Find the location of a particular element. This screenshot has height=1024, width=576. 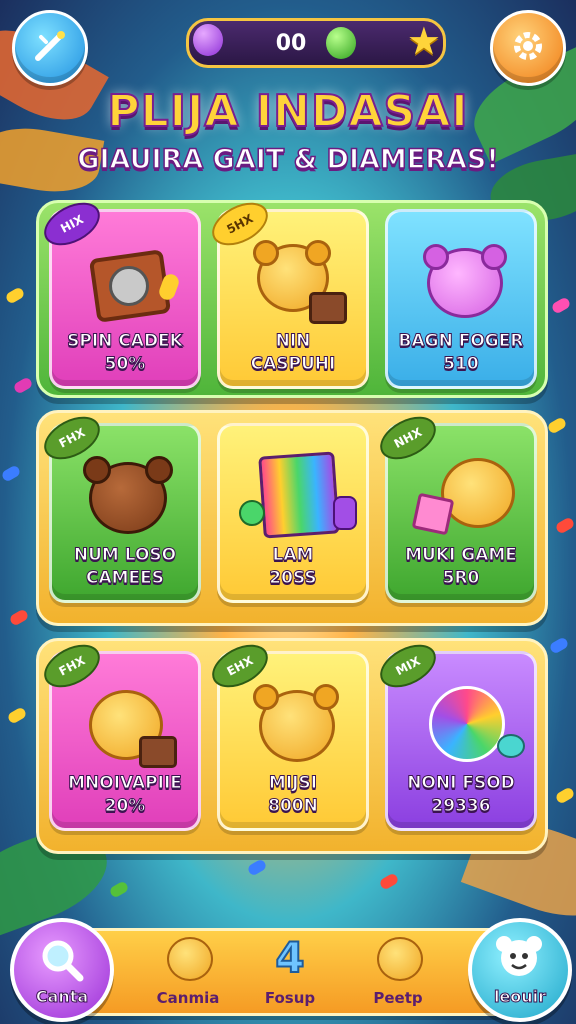

card-mijsi: EHX MIJSI 800N is located at coordinates (287, 733).